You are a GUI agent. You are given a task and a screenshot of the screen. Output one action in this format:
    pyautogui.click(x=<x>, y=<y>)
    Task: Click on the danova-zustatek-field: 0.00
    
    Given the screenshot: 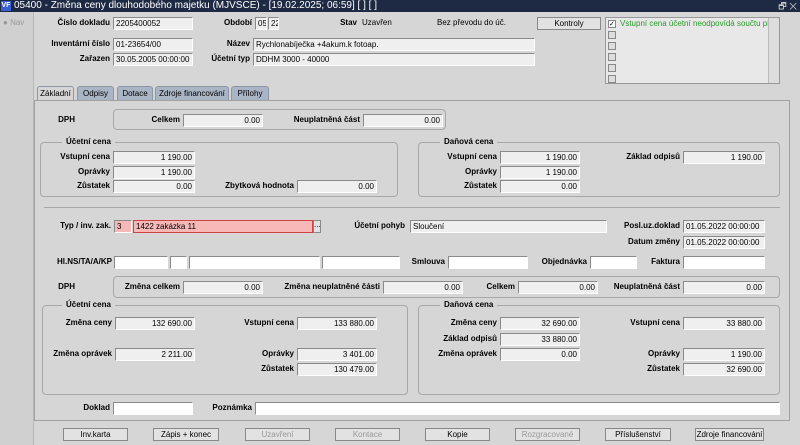 What is the action you would take?
    pyautogui.click(x=540, y=186)
    